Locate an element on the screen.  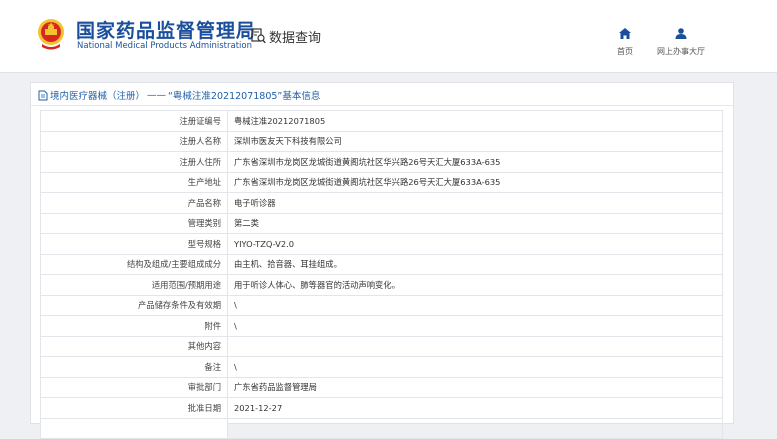
breadcrumb-category: 境内医疗器械（注册） is located at coordinates (97, 95).